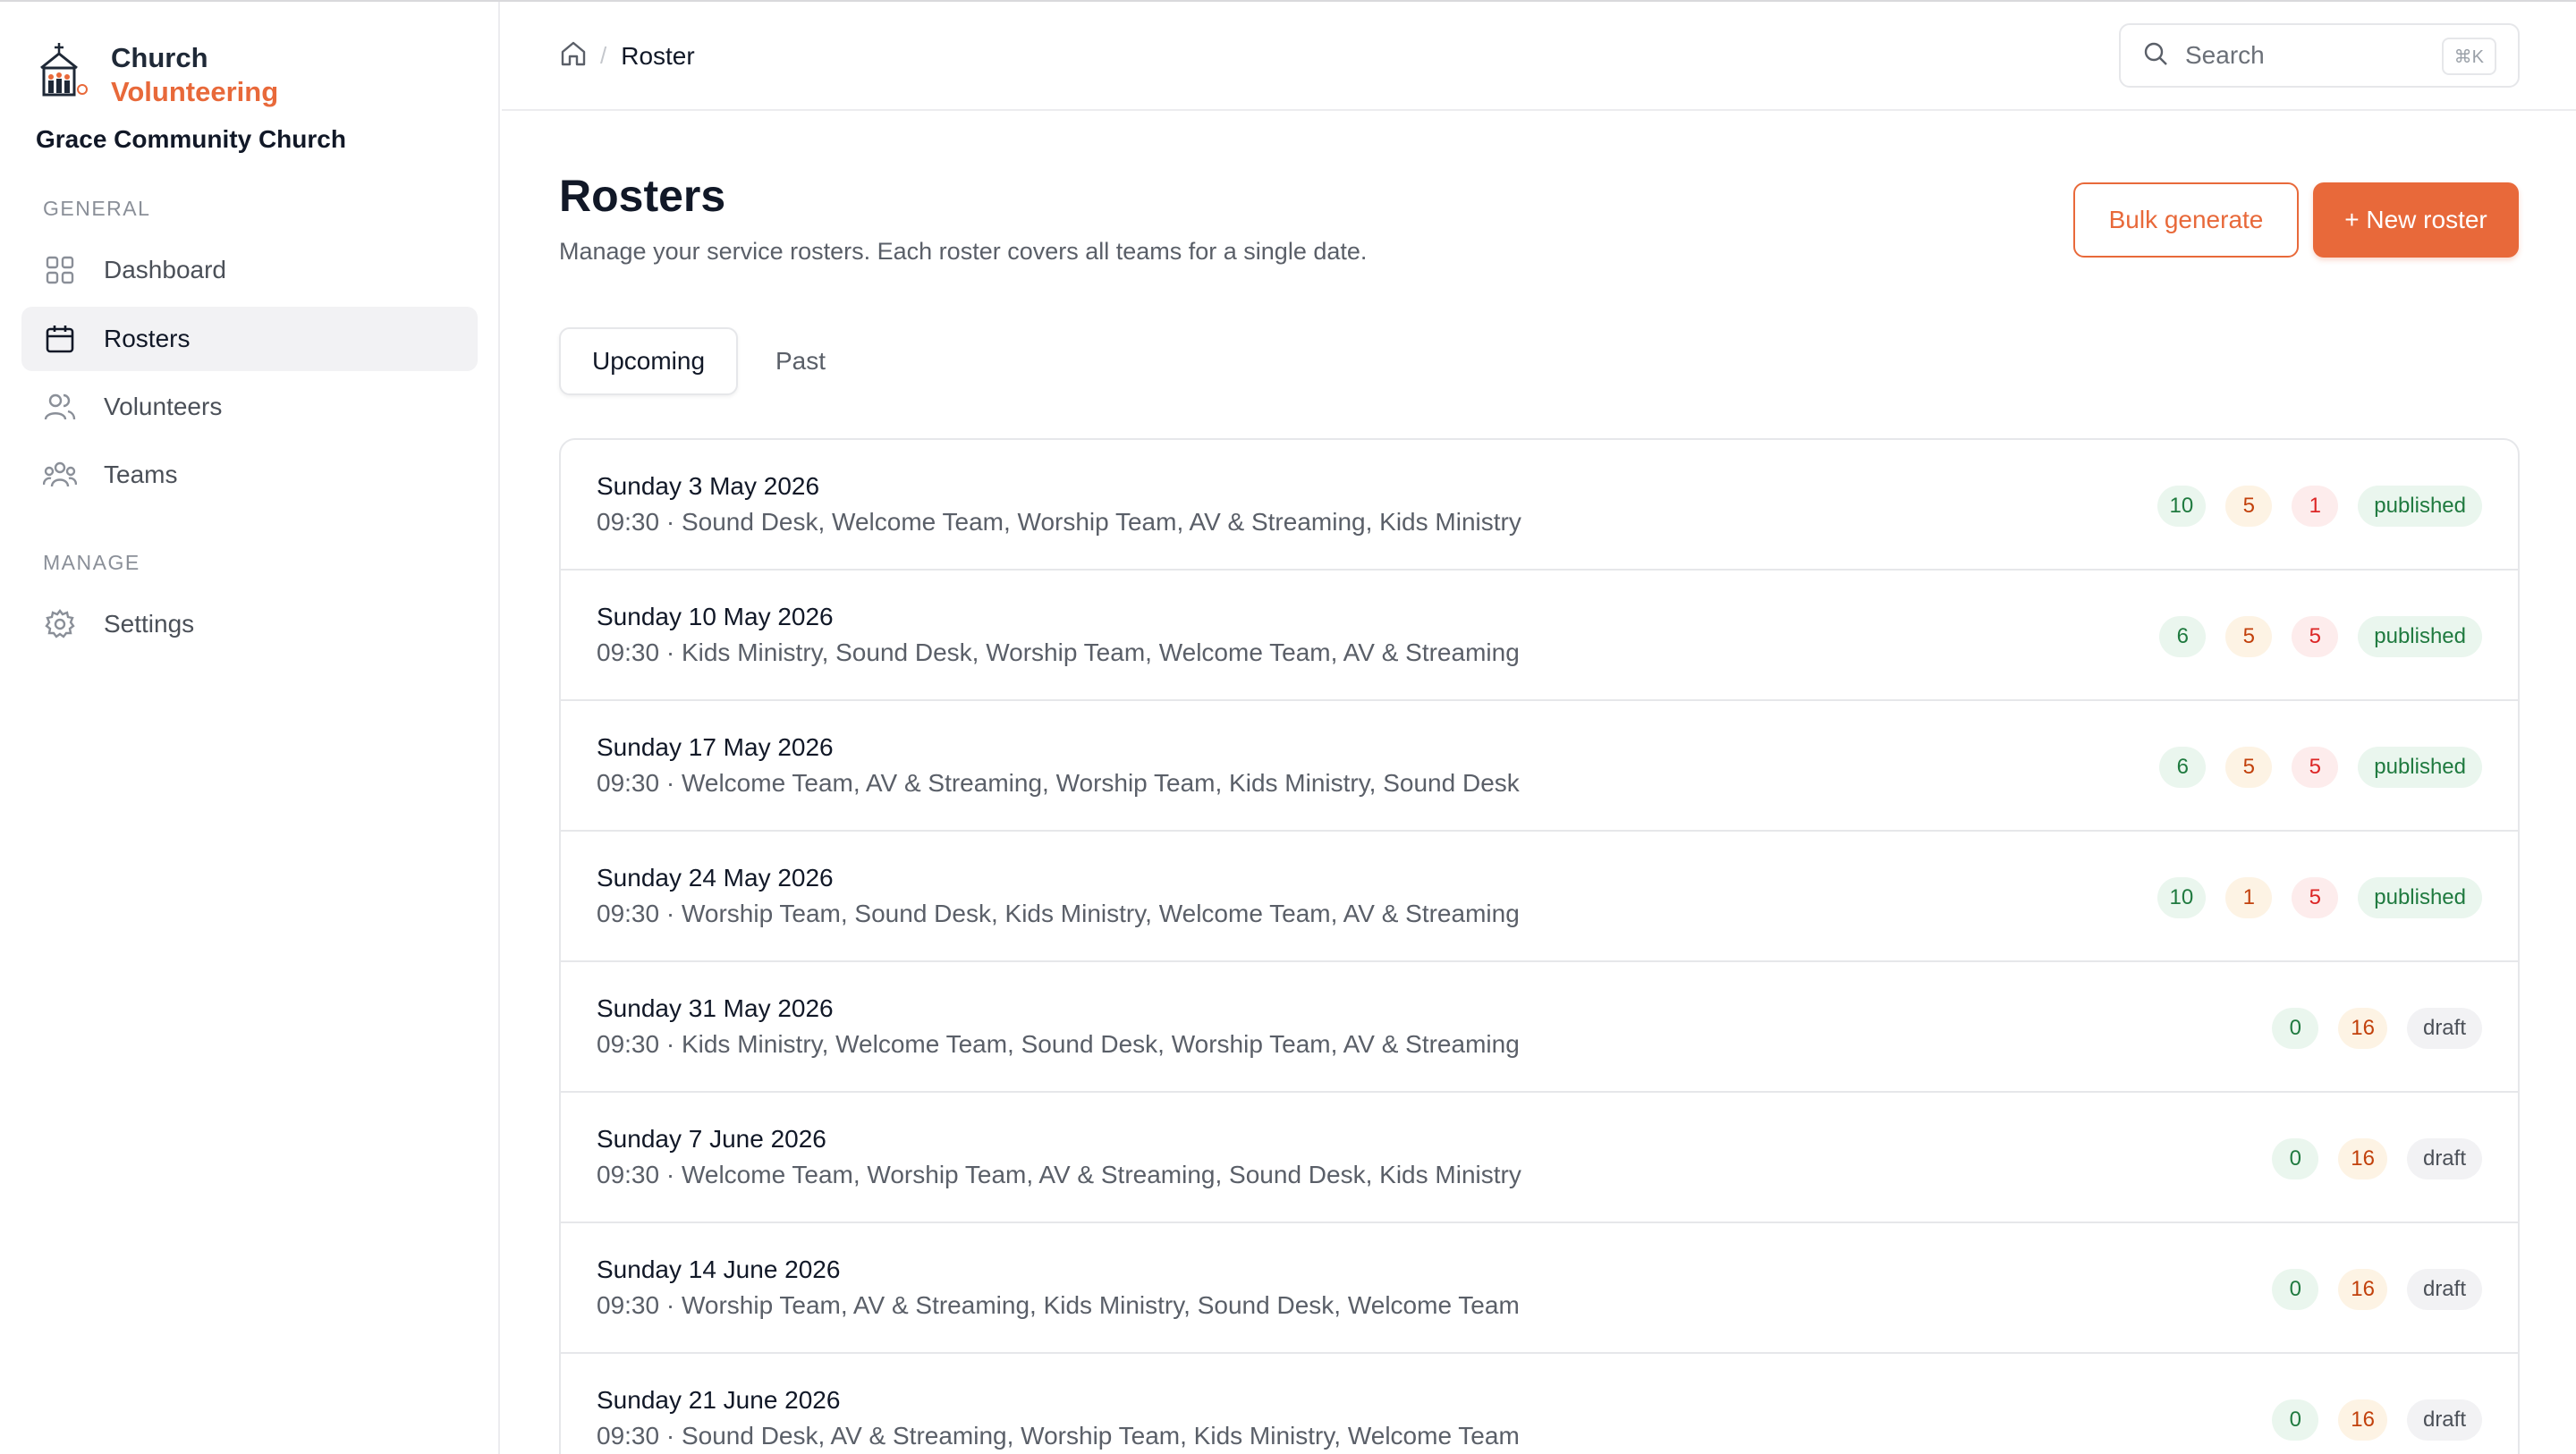 The image size is (2576, 1454). Describe the element at coordinates (163, 407) in the screenshot. I see `sidebar-item-label: Volunteers` at that location.